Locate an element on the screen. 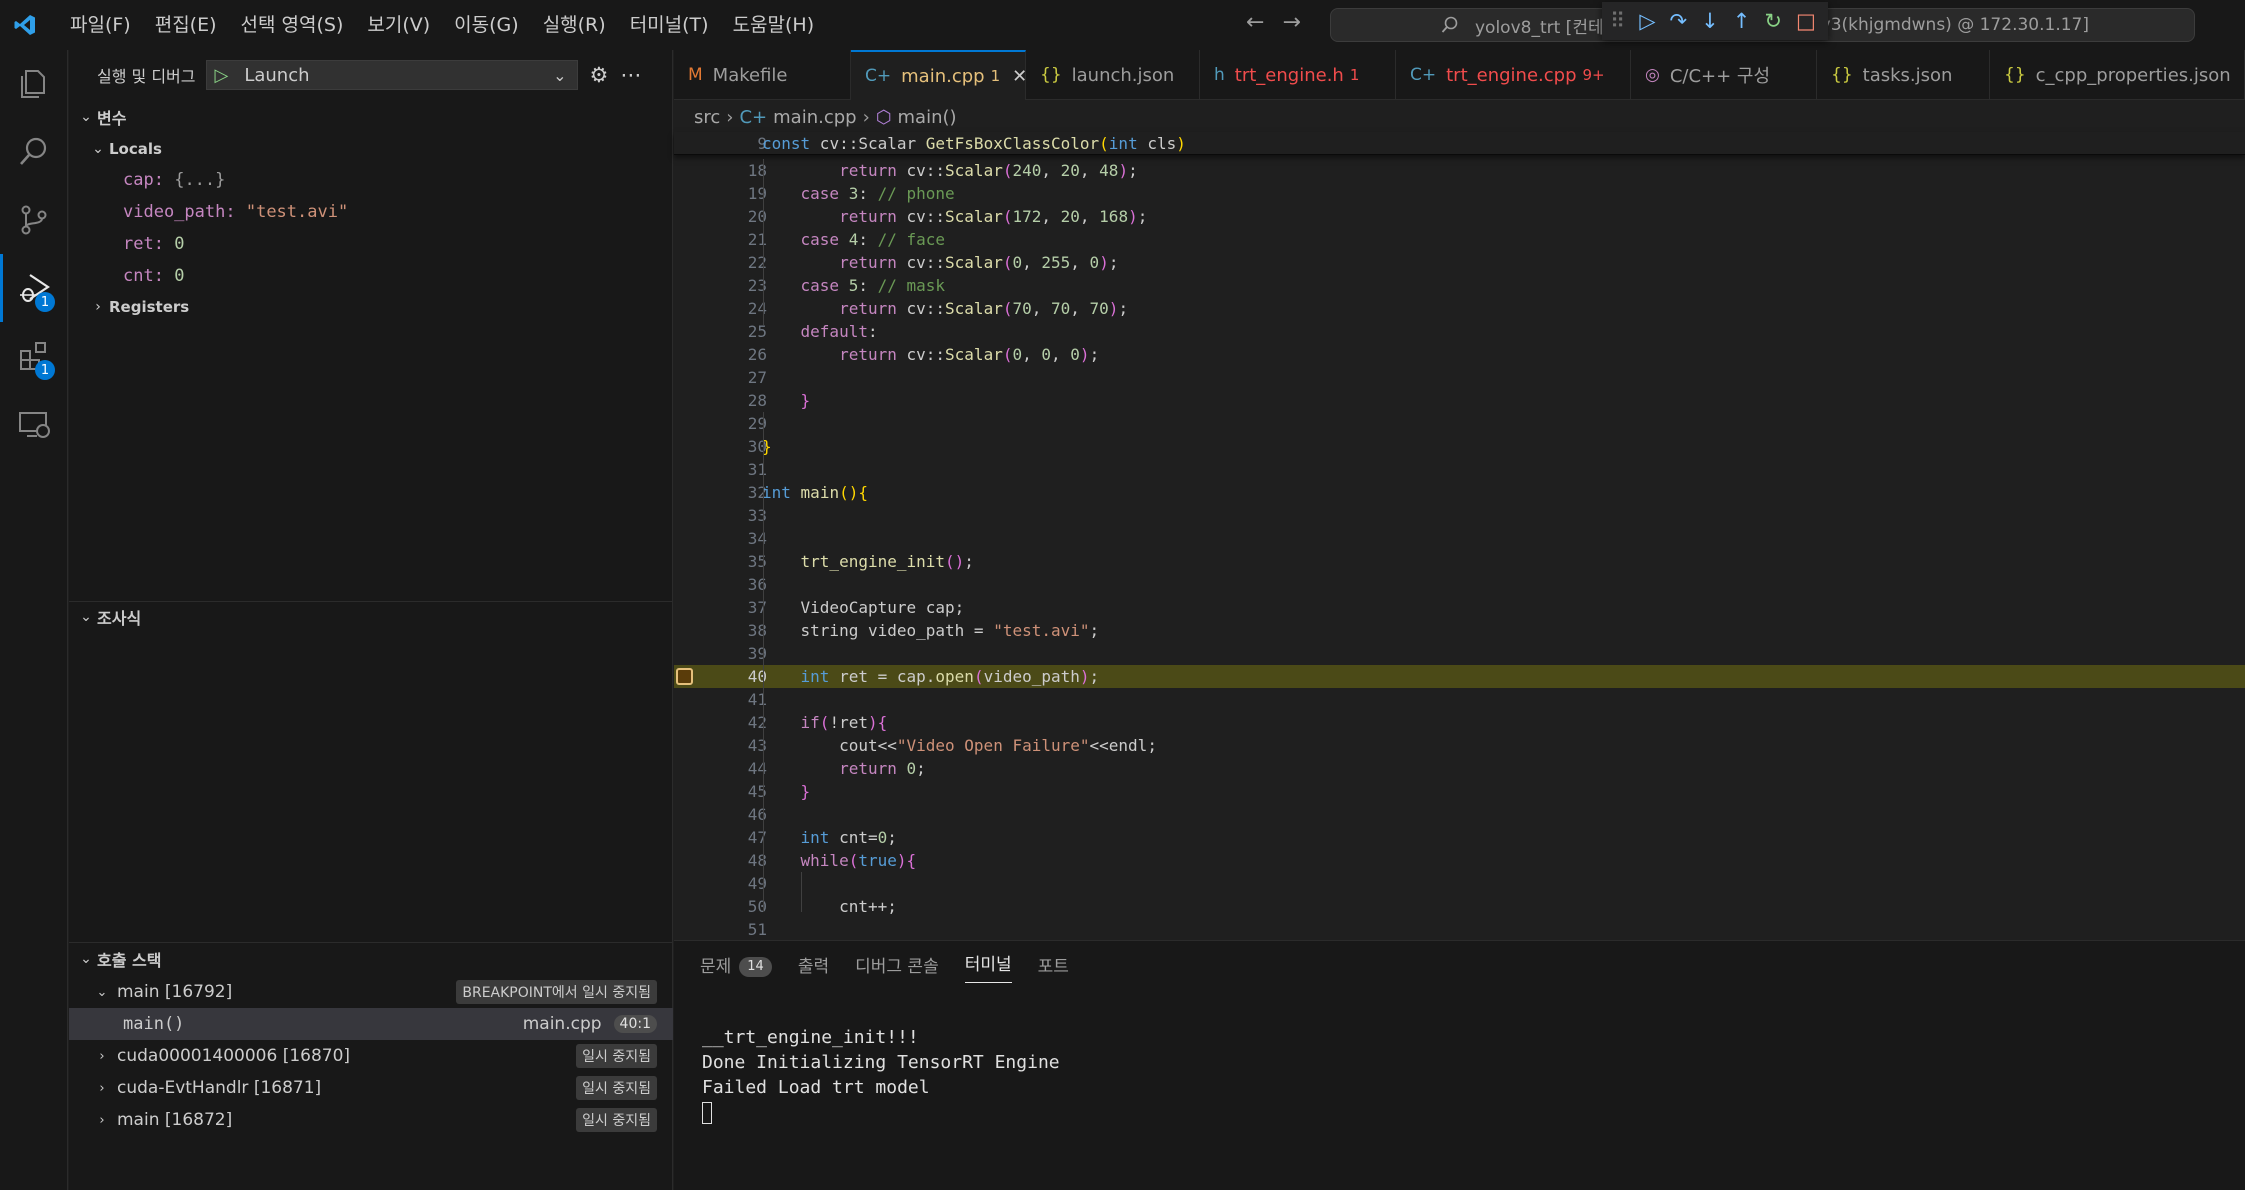  menu-go: 이동(G) is located at coordinates (486, 25).